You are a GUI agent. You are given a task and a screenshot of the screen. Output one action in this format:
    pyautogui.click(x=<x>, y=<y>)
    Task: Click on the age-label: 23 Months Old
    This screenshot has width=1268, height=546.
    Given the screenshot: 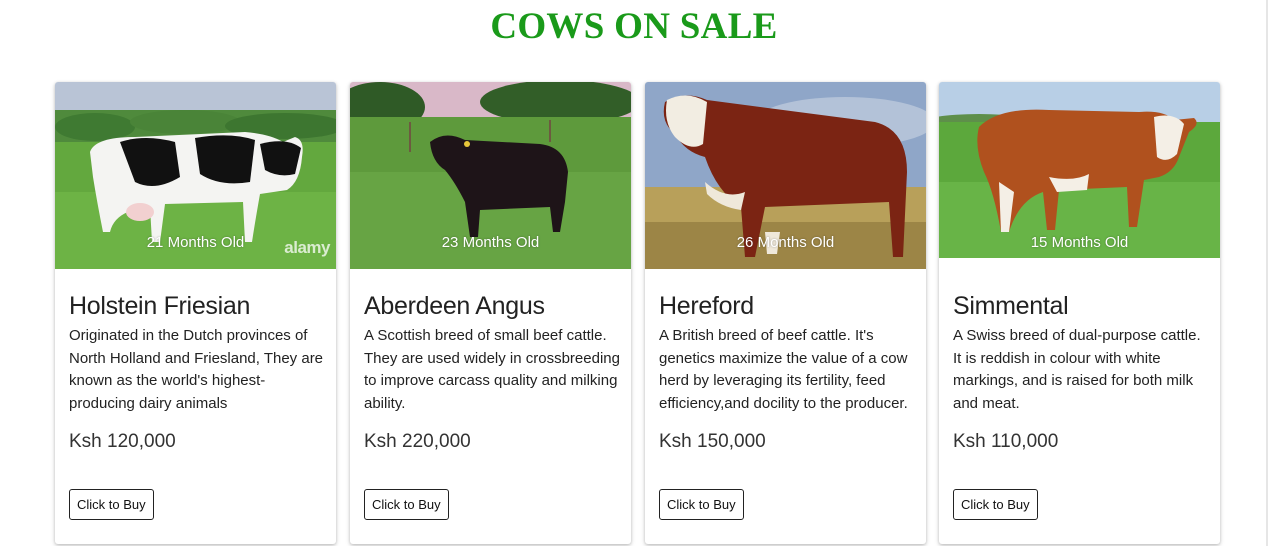 What is the action you would take?
    pyautogui.click(x=490, y=242)
    